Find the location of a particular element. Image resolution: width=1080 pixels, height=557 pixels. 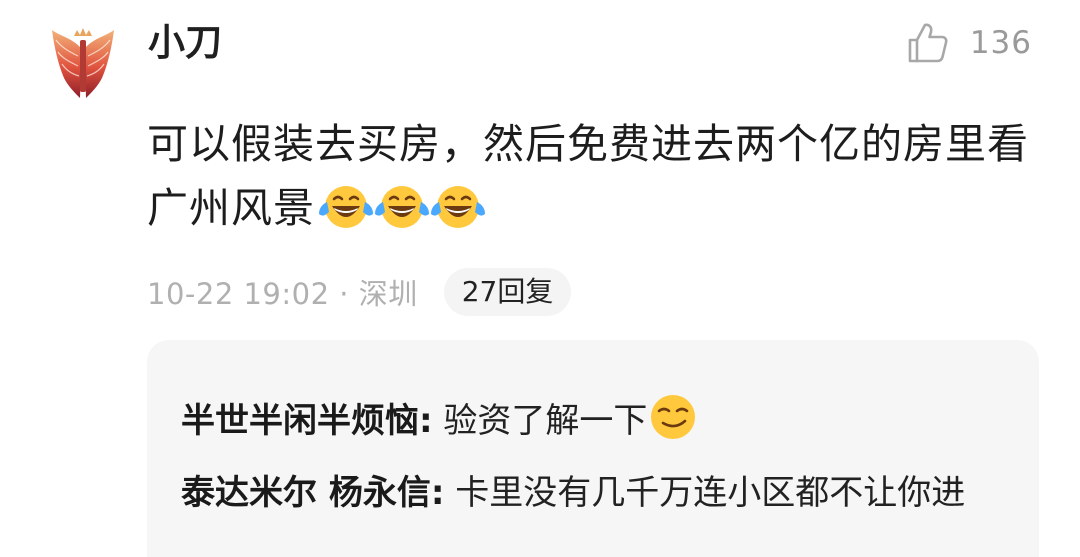

reply-text: 验资了解一下 is located at coordinates (540, 421).